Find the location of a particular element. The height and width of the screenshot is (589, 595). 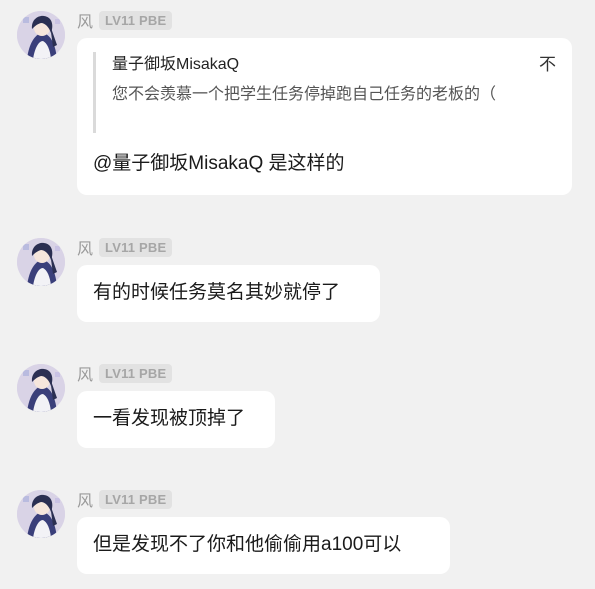

message-text: 有的时候任务莫名其妙就停了 is located at coordinates (217, 292).